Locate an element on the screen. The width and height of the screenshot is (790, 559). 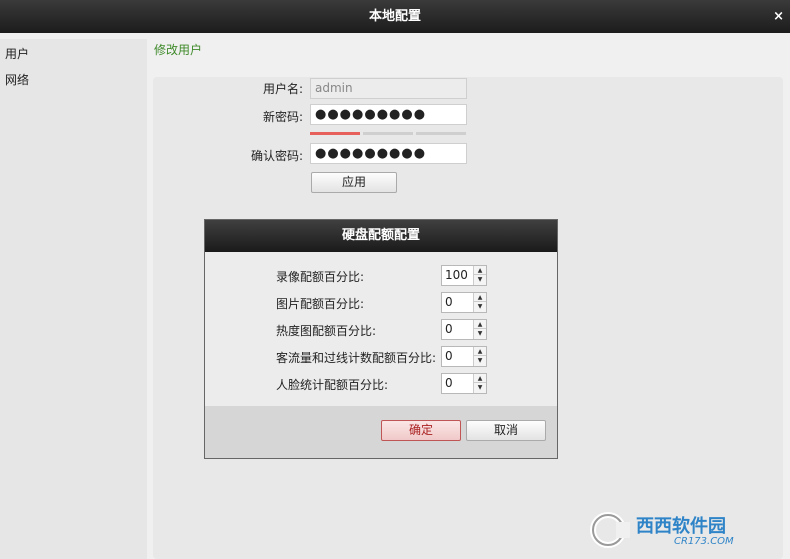
sidebar-item-network: 网络 is located at coordinates (73, 80).